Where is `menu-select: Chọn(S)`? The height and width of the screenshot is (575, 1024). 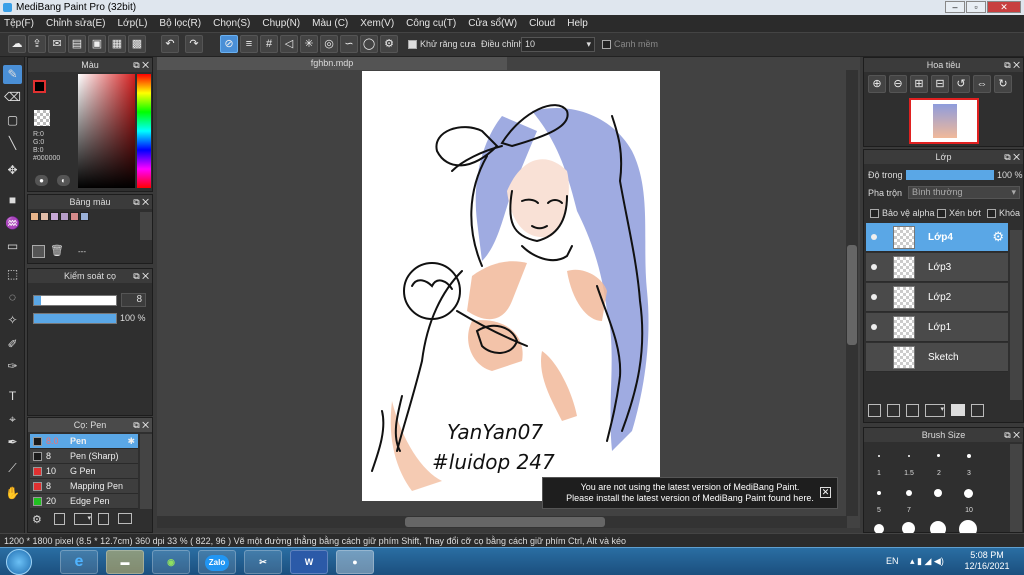 menu-select: Chọn(S) is located at coordinates (231, 23).